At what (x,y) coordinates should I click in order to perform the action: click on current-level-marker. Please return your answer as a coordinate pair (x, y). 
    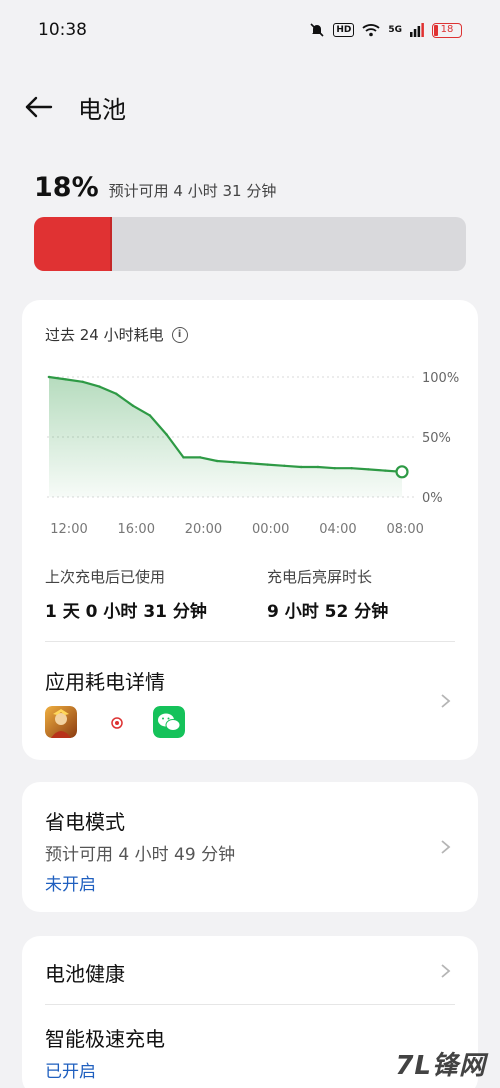
    Looking at the image, I should click on (402, 472).